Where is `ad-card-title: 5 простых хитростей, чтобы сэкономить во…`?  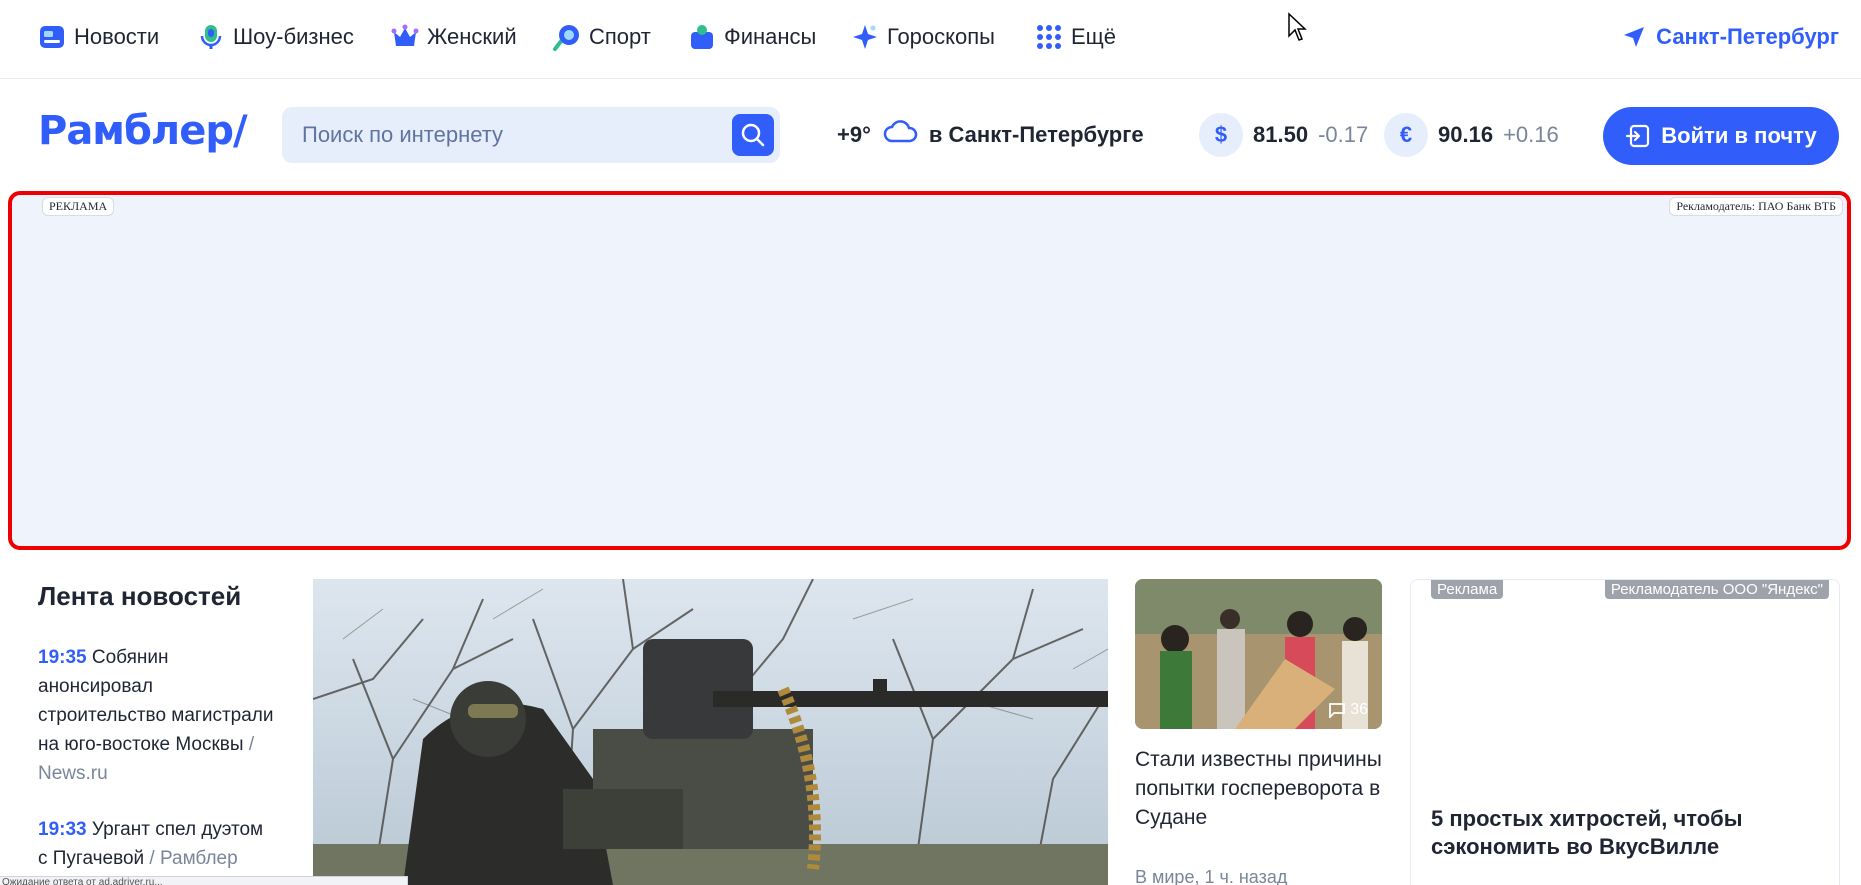 ad-card-title: 5 простых хитростей, чтобы сэкономить во… is located at coordinates (1587, 832).